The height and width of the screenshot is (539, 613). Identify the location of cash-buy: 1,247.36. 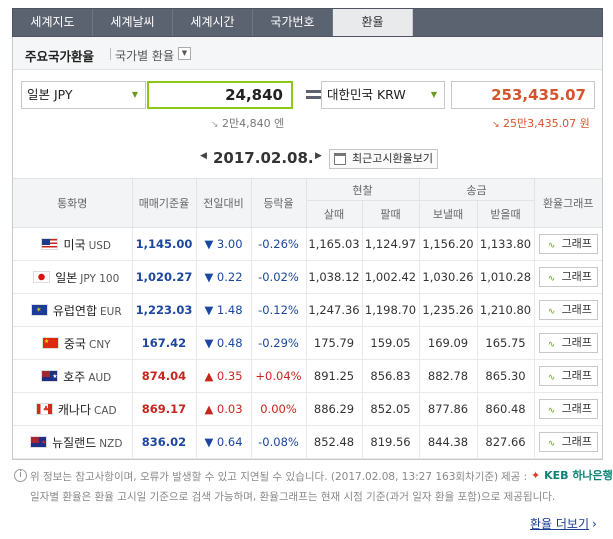
(334, 310).